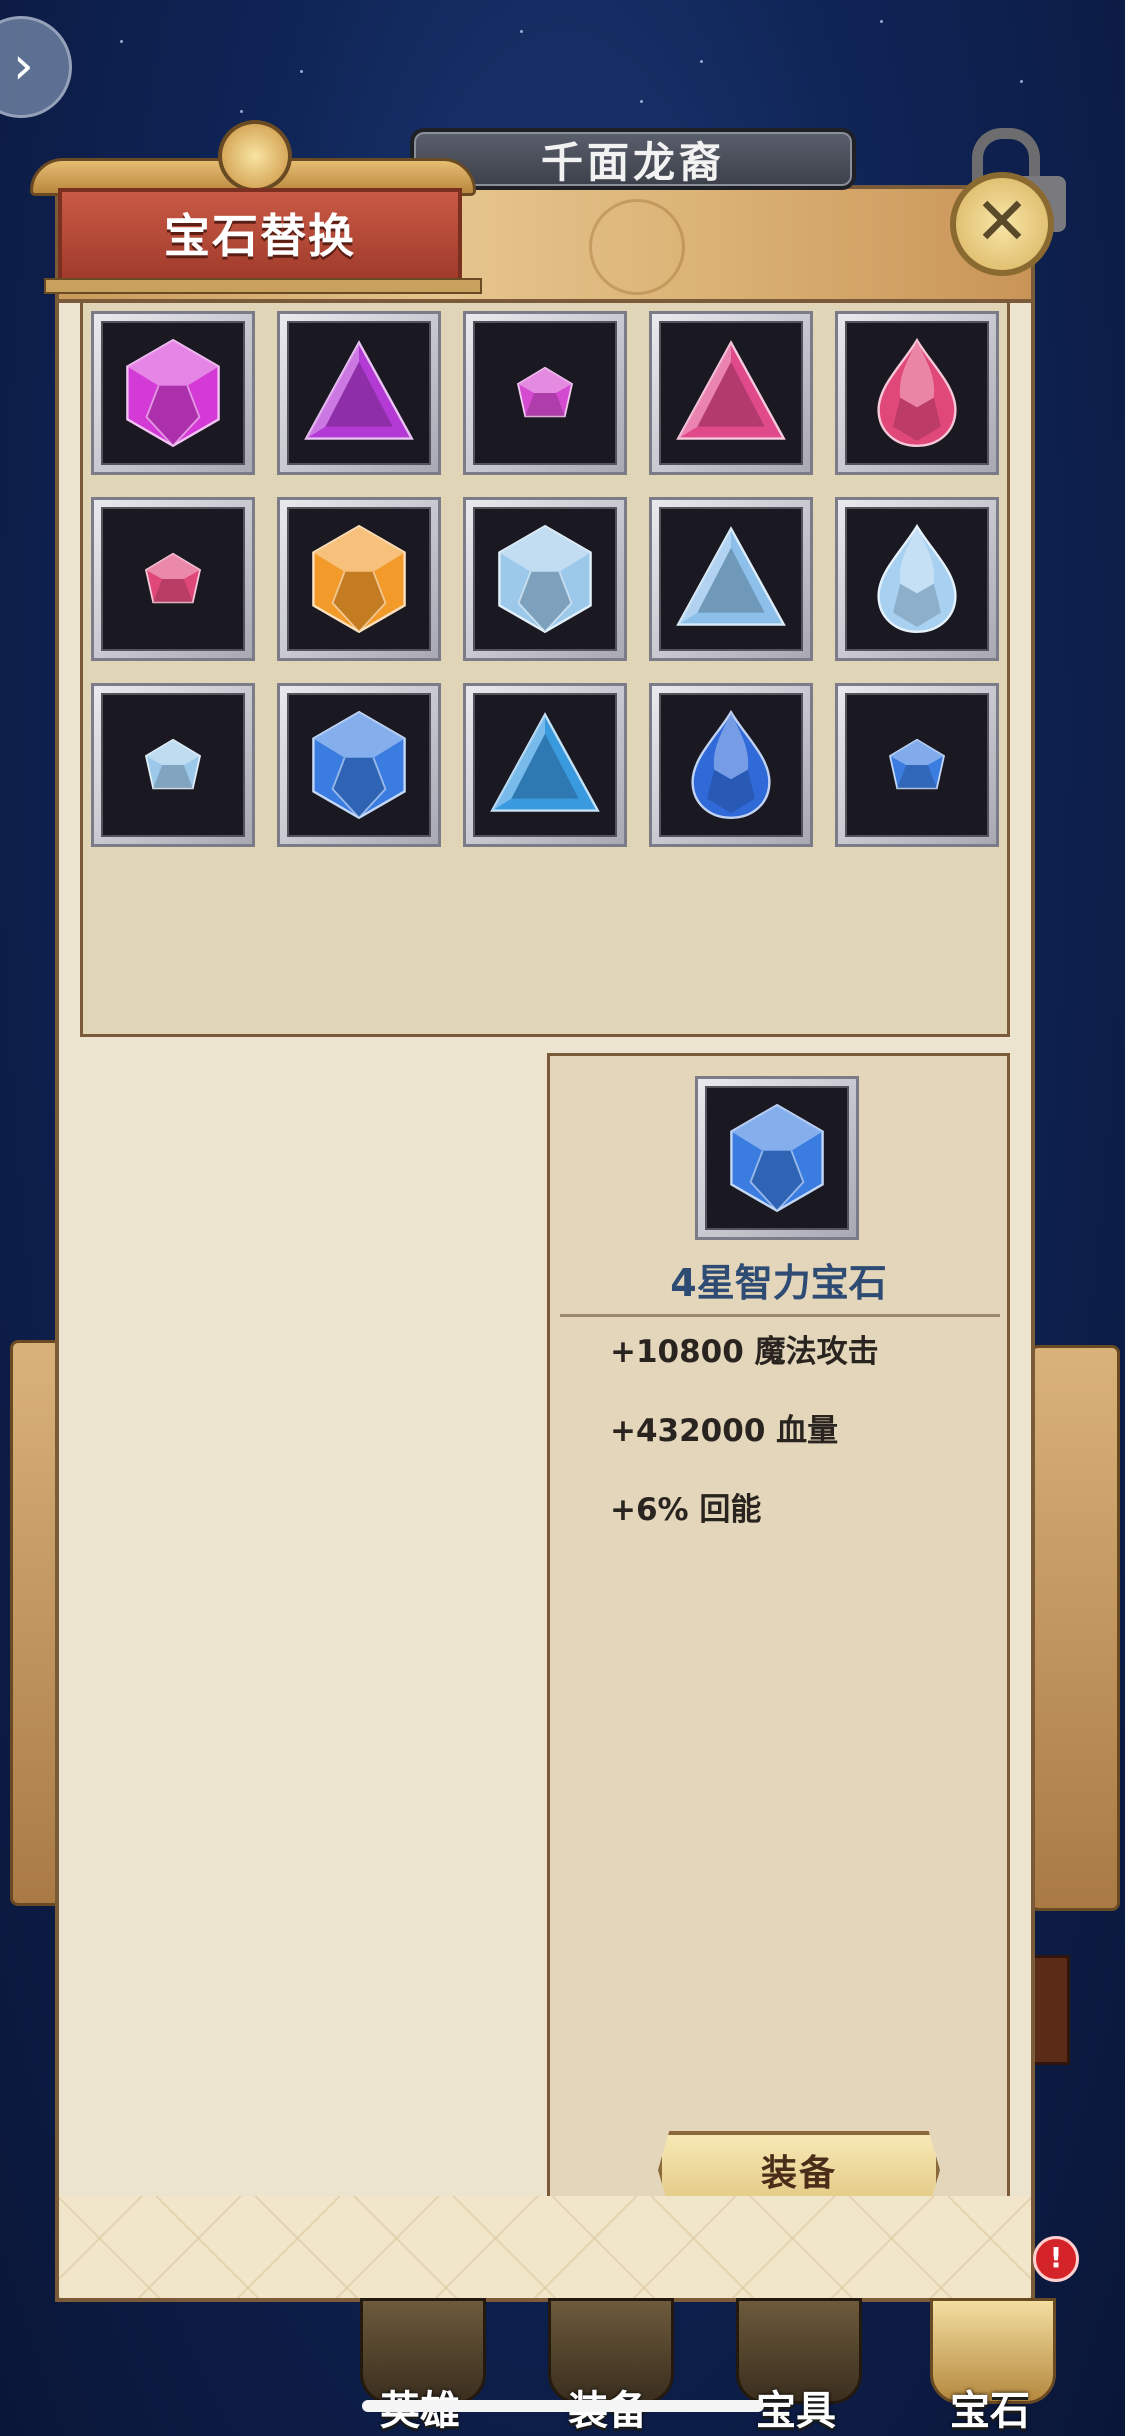  Describe the element at coordinates (778, 1283) in the screenshot. I see `selected-gem-name: 4星智力宝石` at that location.